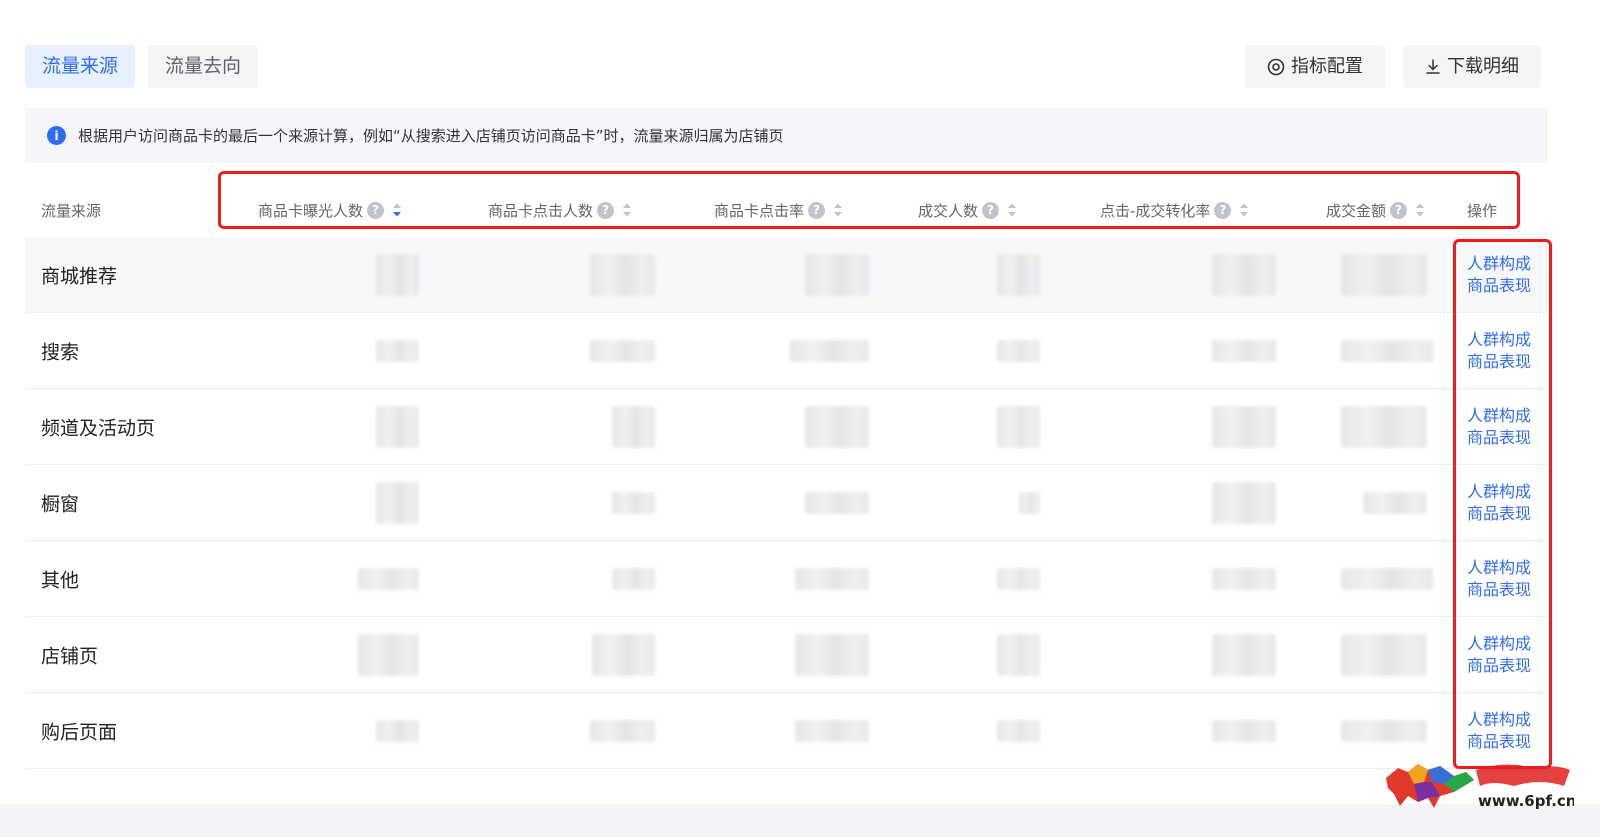 Image resolution: width=1600 pixels, height=837 pixels. I want to click on tab-traffic-destination: 流量去向, so click(203, 66).